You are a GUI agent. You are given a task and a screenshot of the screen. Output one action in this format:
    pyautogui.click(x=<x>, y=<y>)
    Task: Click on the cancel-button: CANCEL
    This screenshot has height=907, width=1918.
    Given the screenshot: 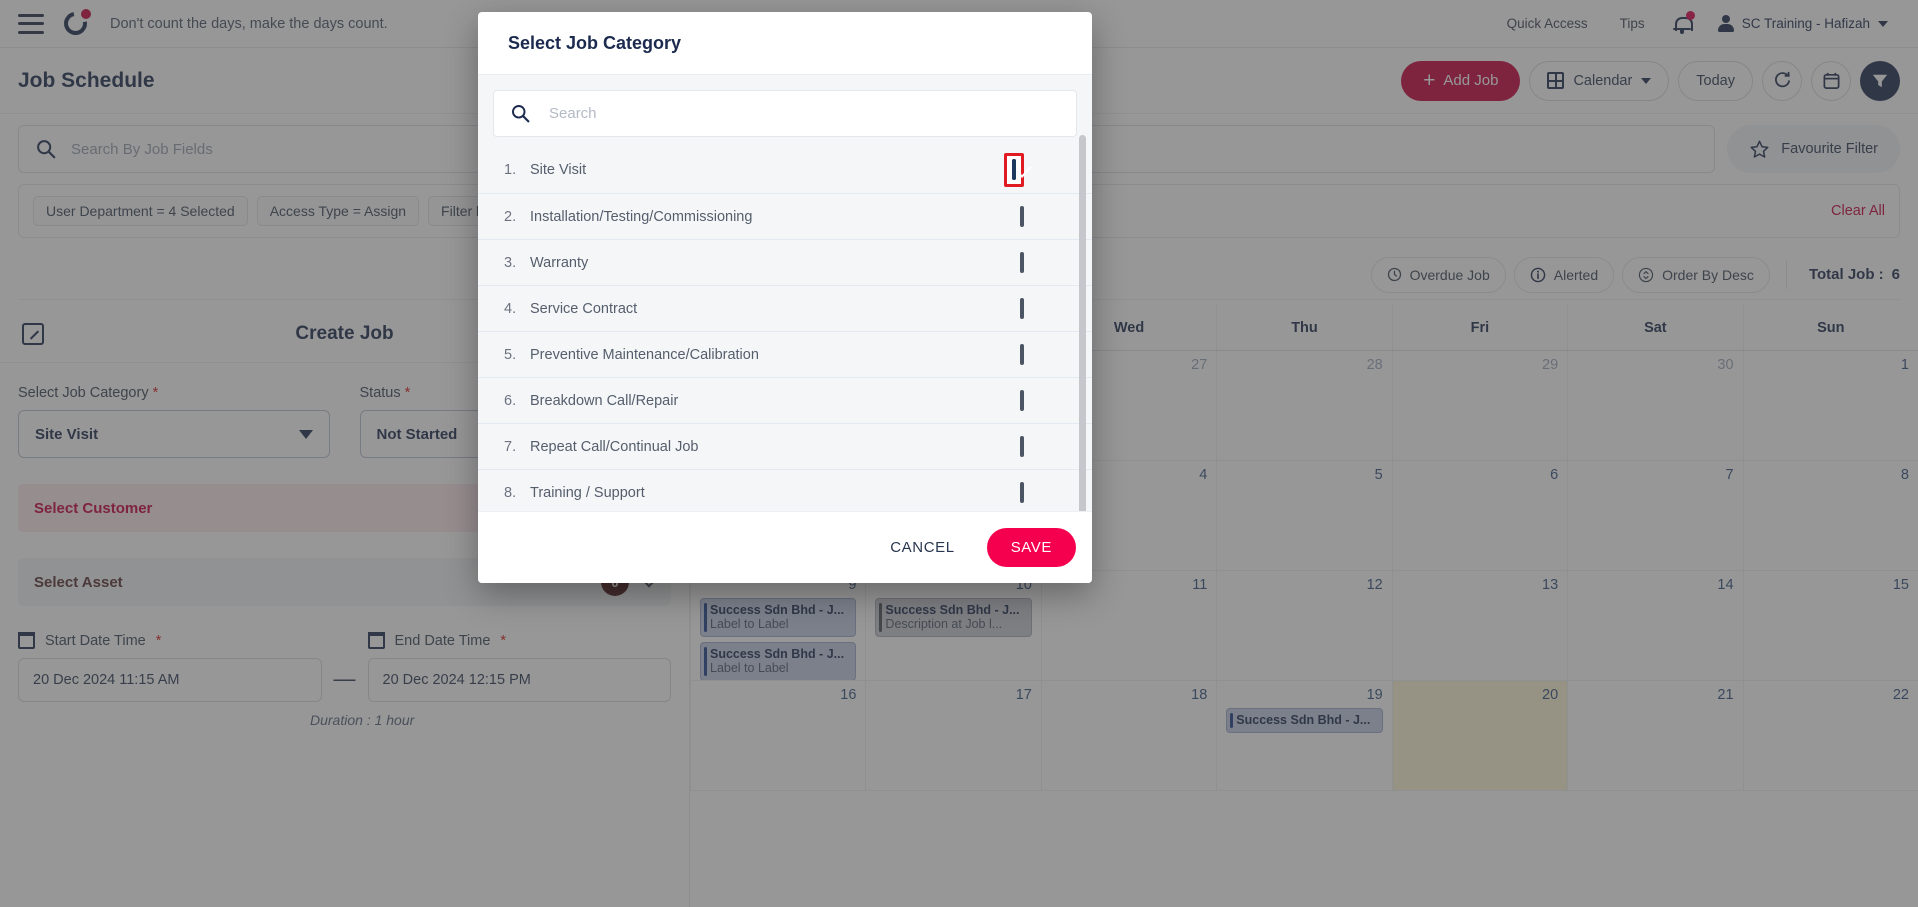 What is the action you would take?
    pyautogui.click(x=922, y=547)
    